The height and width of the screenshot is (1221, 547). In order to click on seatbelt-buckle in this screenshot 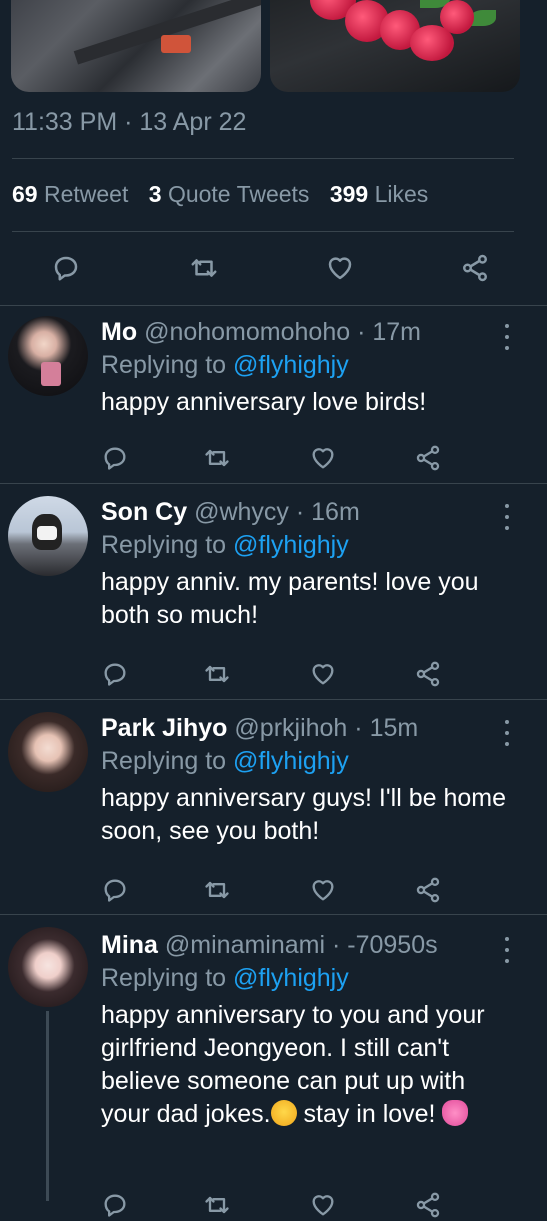, I will do `click(176, 44)`.